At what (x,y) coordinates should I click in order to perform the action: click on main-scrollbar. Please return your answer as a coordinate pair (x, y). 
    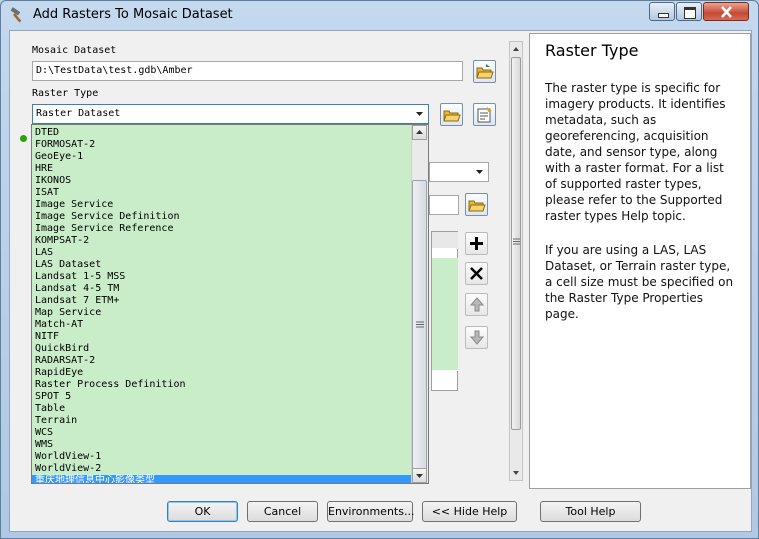
    Looking at the image, I should click on (516, 261).